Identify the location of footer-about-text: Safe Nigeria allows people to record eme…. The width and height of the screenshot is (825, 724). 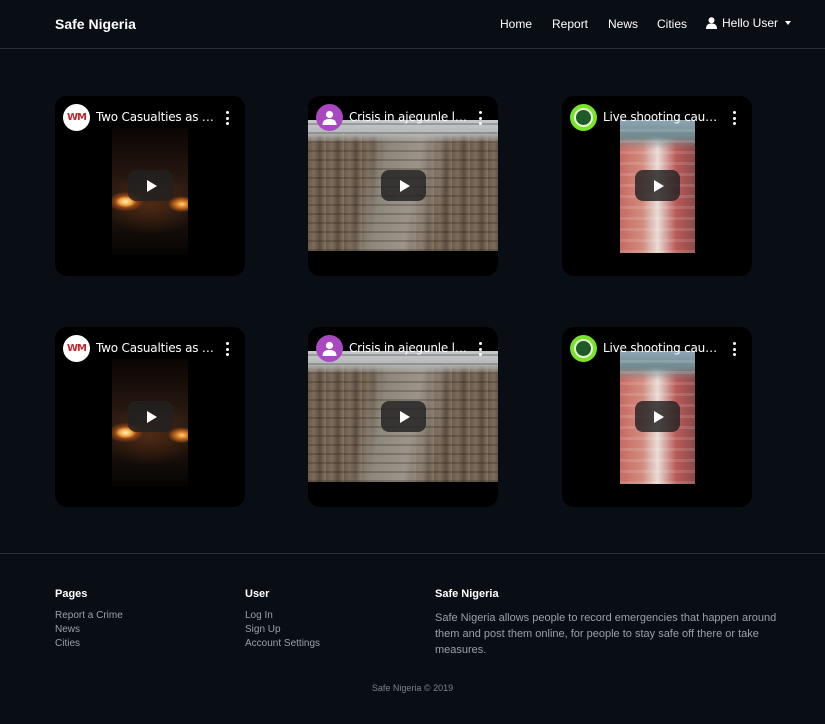
(606, 634).